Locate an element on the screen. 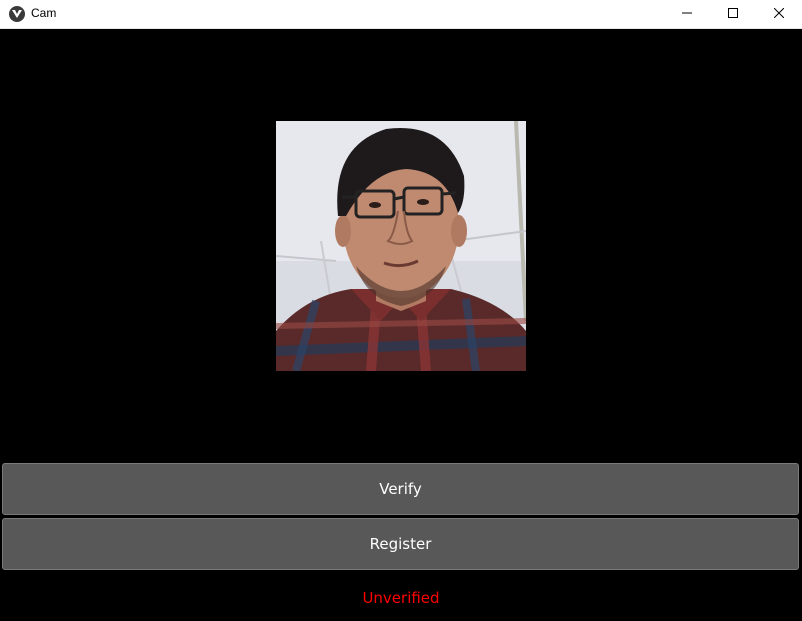  title-bar: Cam is located at coordinates (401, 14).